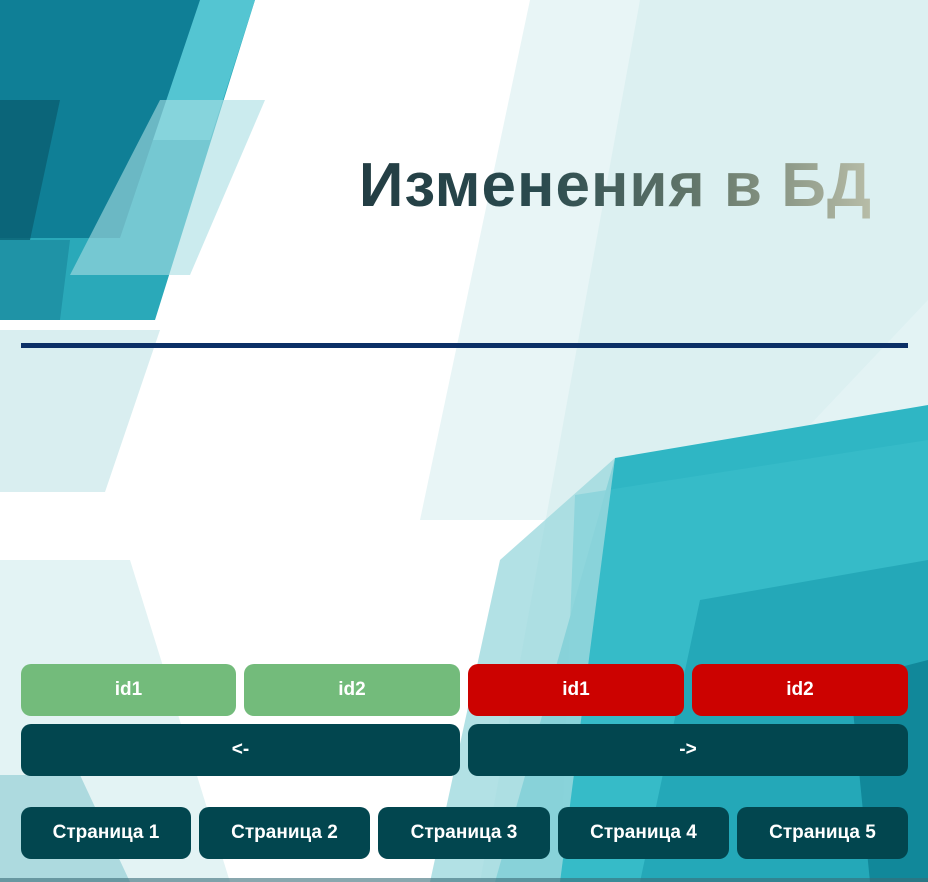 Image resolution: width=928 pixels, height=882 pixels. Describe the element at coordinates (240, 750) in the screenshot. I see `prev-button: <-` at that location.